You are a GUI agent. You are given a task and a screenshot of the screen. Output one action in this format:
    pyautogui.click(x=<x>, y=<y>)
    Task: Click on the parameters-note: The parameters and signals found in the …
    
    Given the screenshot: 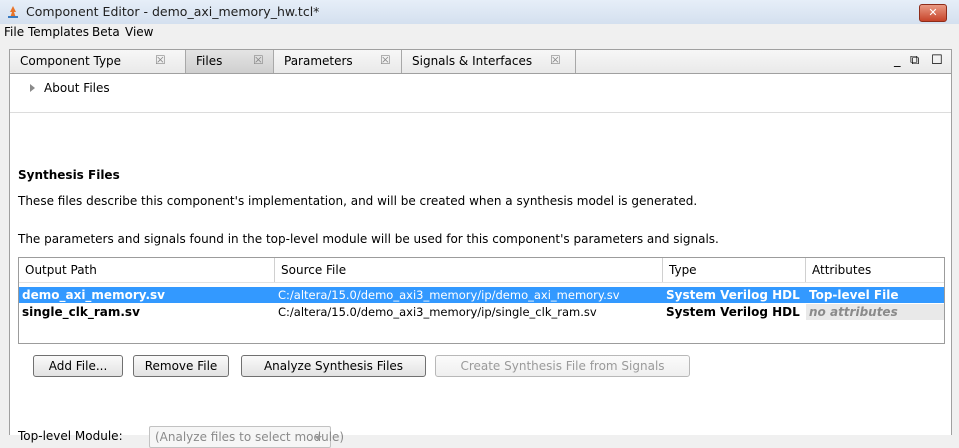 What is the action you would take?
    pyautogui.click(x=368, y=239)
    